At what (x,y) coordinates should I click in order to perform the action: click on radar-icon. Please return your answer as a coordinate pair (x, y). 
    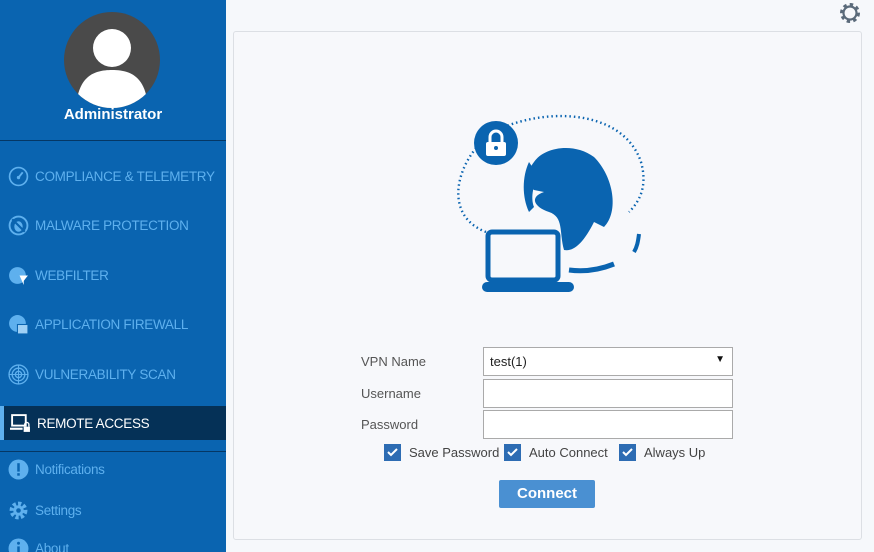
    Looking at the image, I should click on (18, 374).